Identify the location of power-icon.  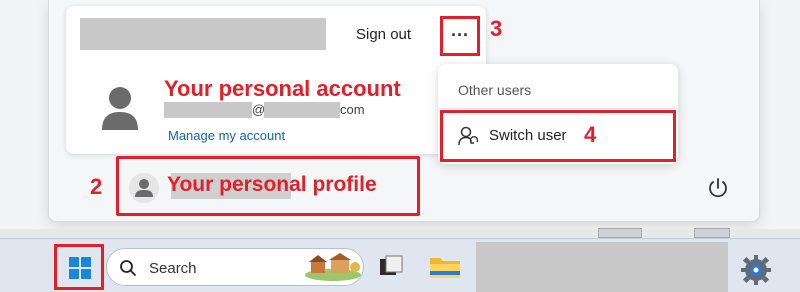
(718, 188).